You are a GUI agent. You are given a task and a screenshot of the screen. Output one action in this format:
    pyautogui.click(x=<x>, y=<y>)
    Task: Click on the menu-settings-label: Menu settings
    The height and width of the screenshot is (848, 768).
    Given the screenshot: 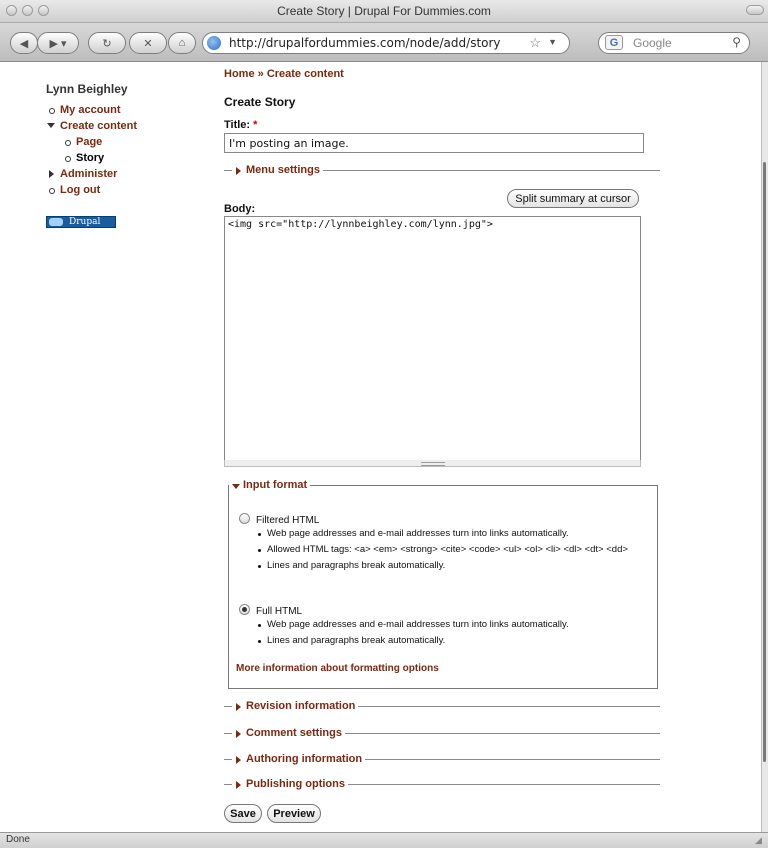 What is the action you would take?
    pyautogui.click(x=283, y=170)
    